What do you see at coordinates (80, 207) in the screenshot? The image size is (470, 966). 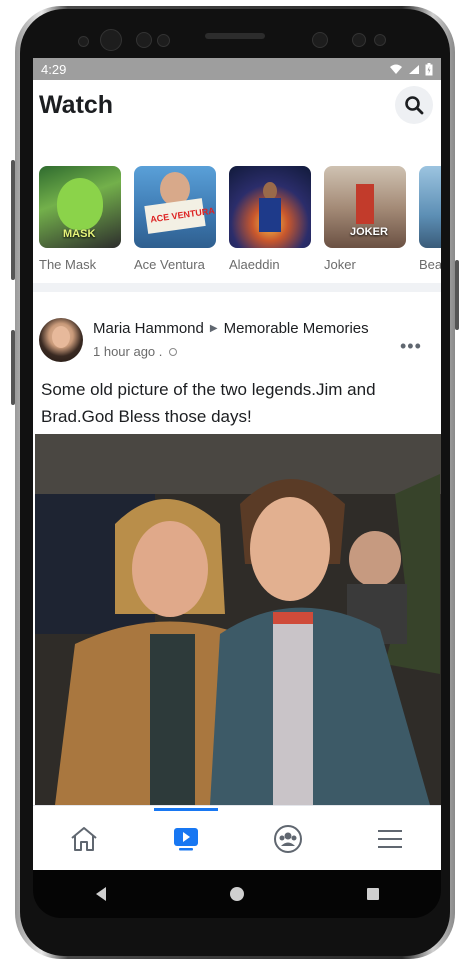 I see `show-thumbnail: MASK` at bounding box center [80, 207].